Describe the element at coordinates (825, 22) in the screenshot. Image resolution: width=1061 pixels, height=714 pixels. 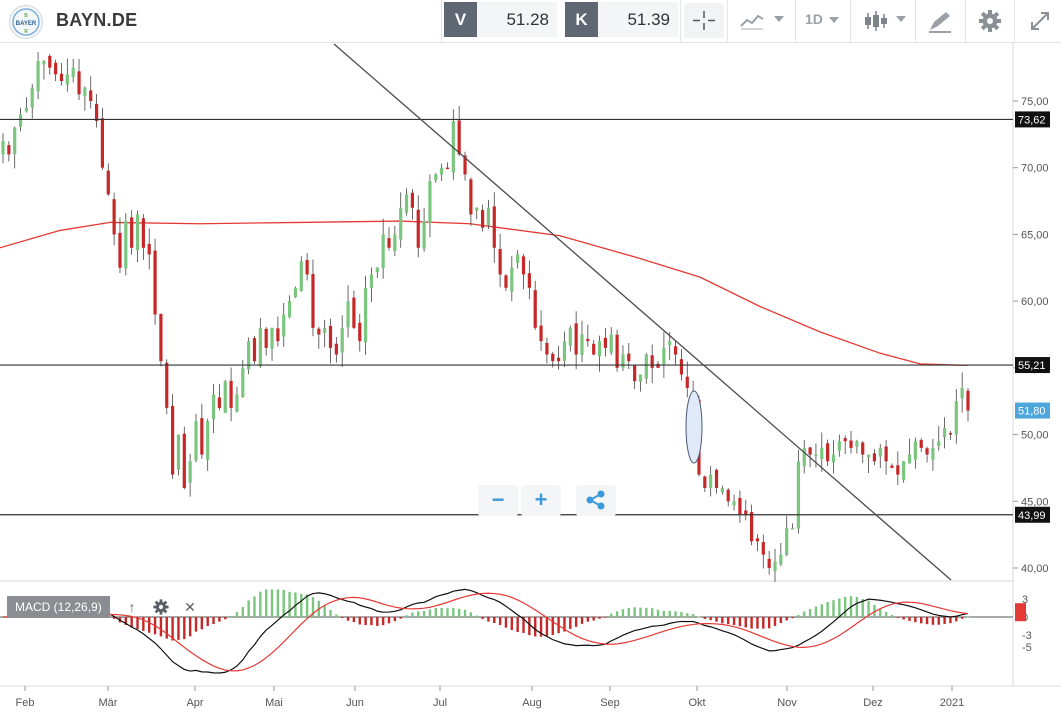
I see `interval-menu: 1D` at that location.